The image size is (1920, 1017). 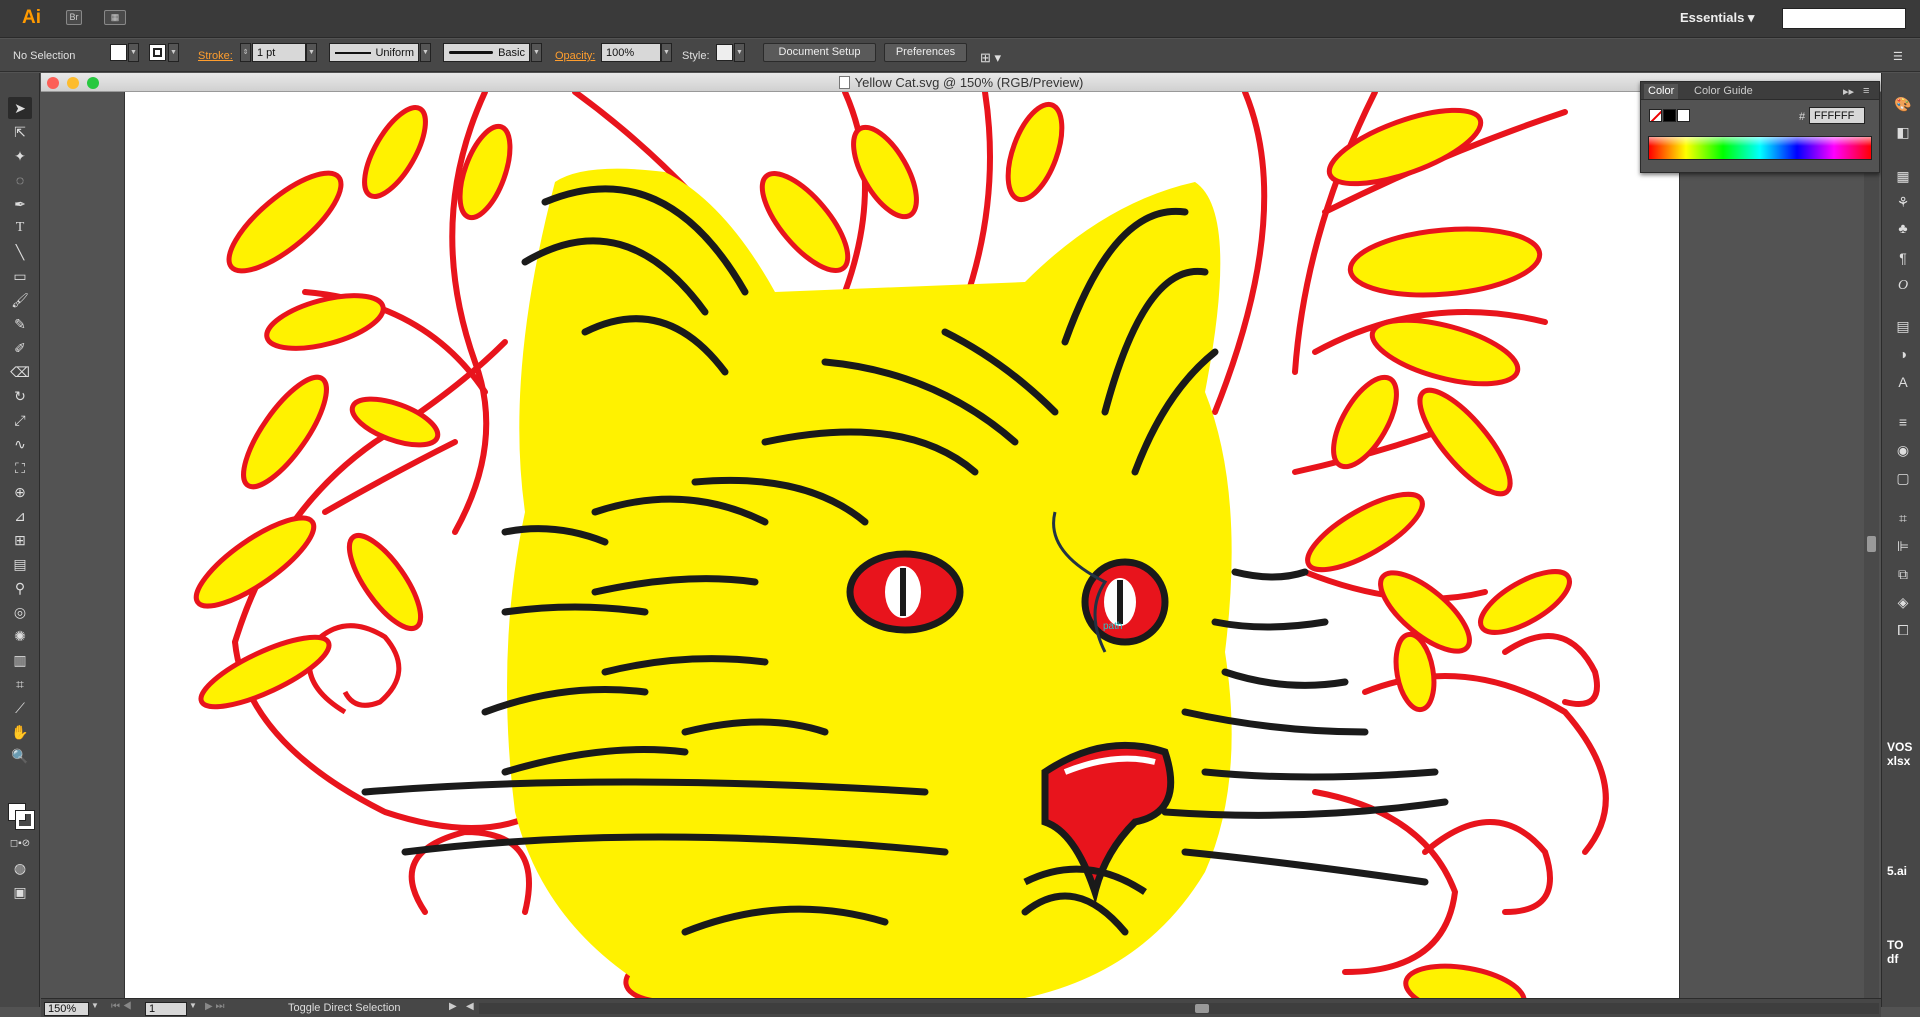 I want to click on warp-tool-icon: ∿, so click(x=20, y=444).